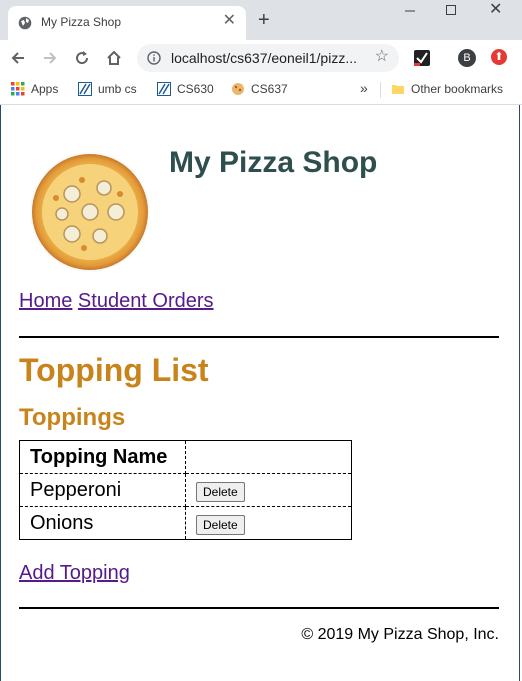 This screenshot has width=522, height=681. What do you see at coordinates (90, 212) in the screenshot?
I see `pizza-logo` at bounding box center [90, 212].